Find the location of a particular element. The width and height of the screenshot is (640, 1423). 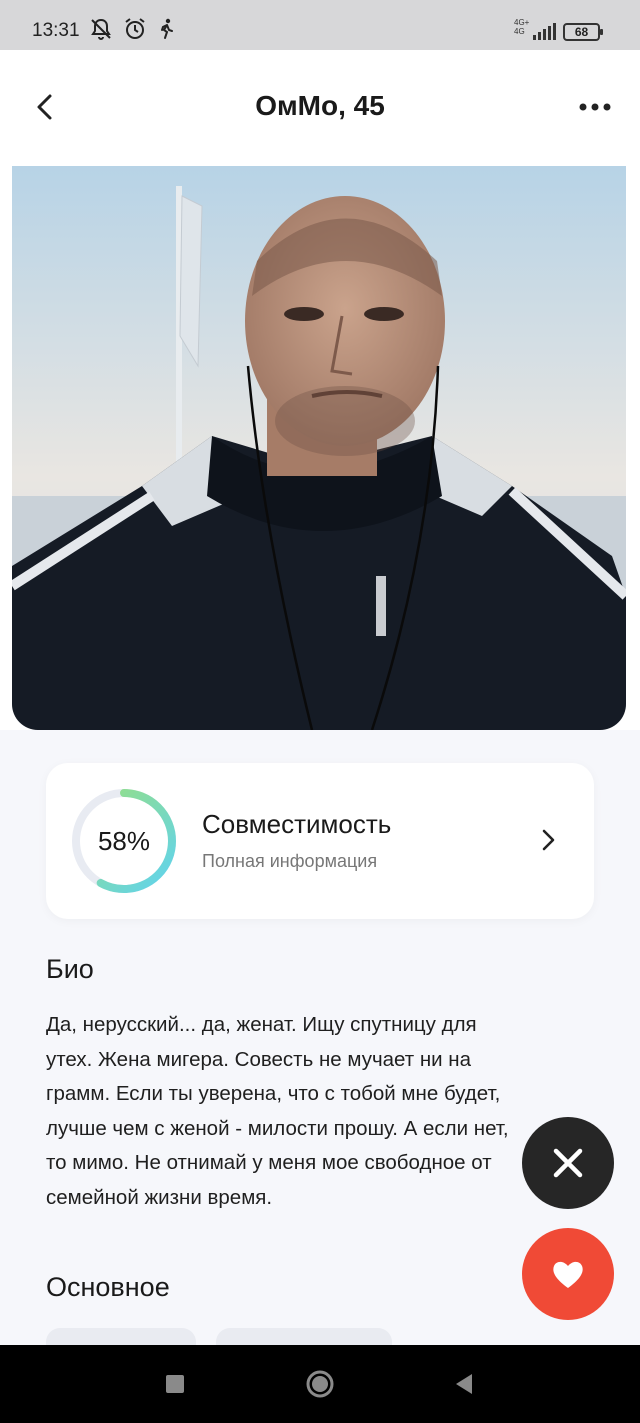

signal-icon is located at coordinates (544, 31).